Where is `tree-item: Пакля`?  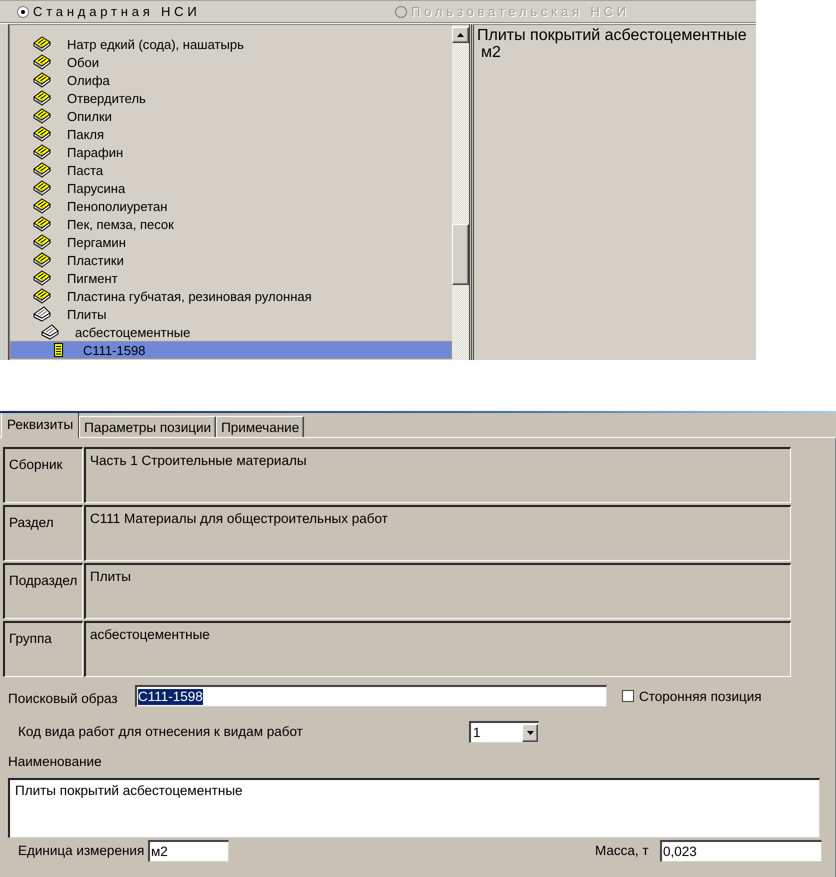
tree-item: Пакля is located at coordinates (231, 134).